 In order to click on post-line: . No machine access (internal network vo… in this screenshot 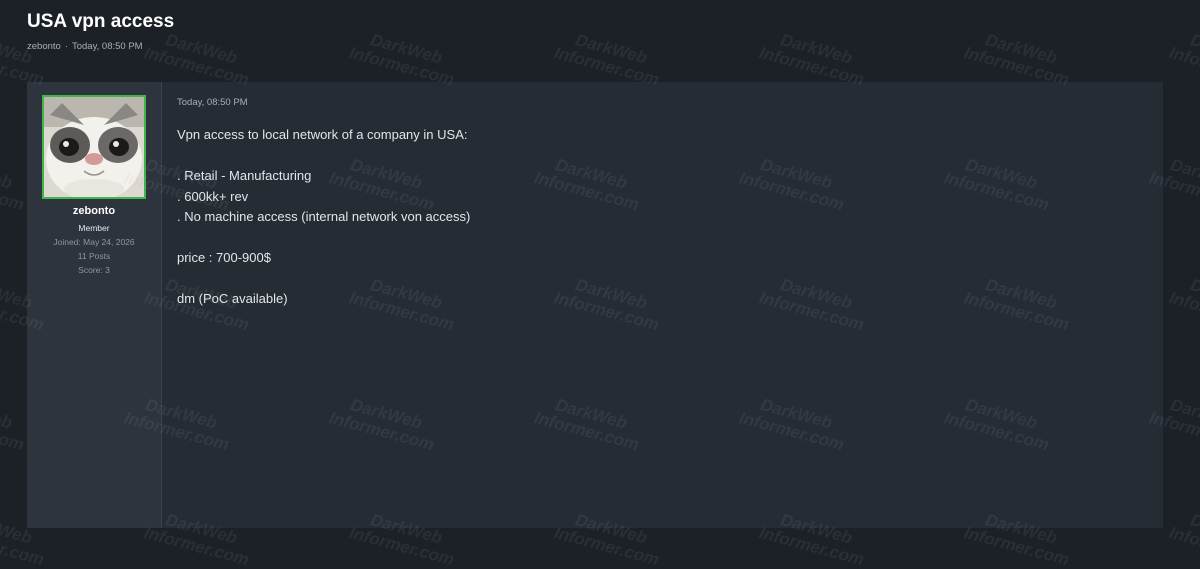, I will do `click(324, 216)`.